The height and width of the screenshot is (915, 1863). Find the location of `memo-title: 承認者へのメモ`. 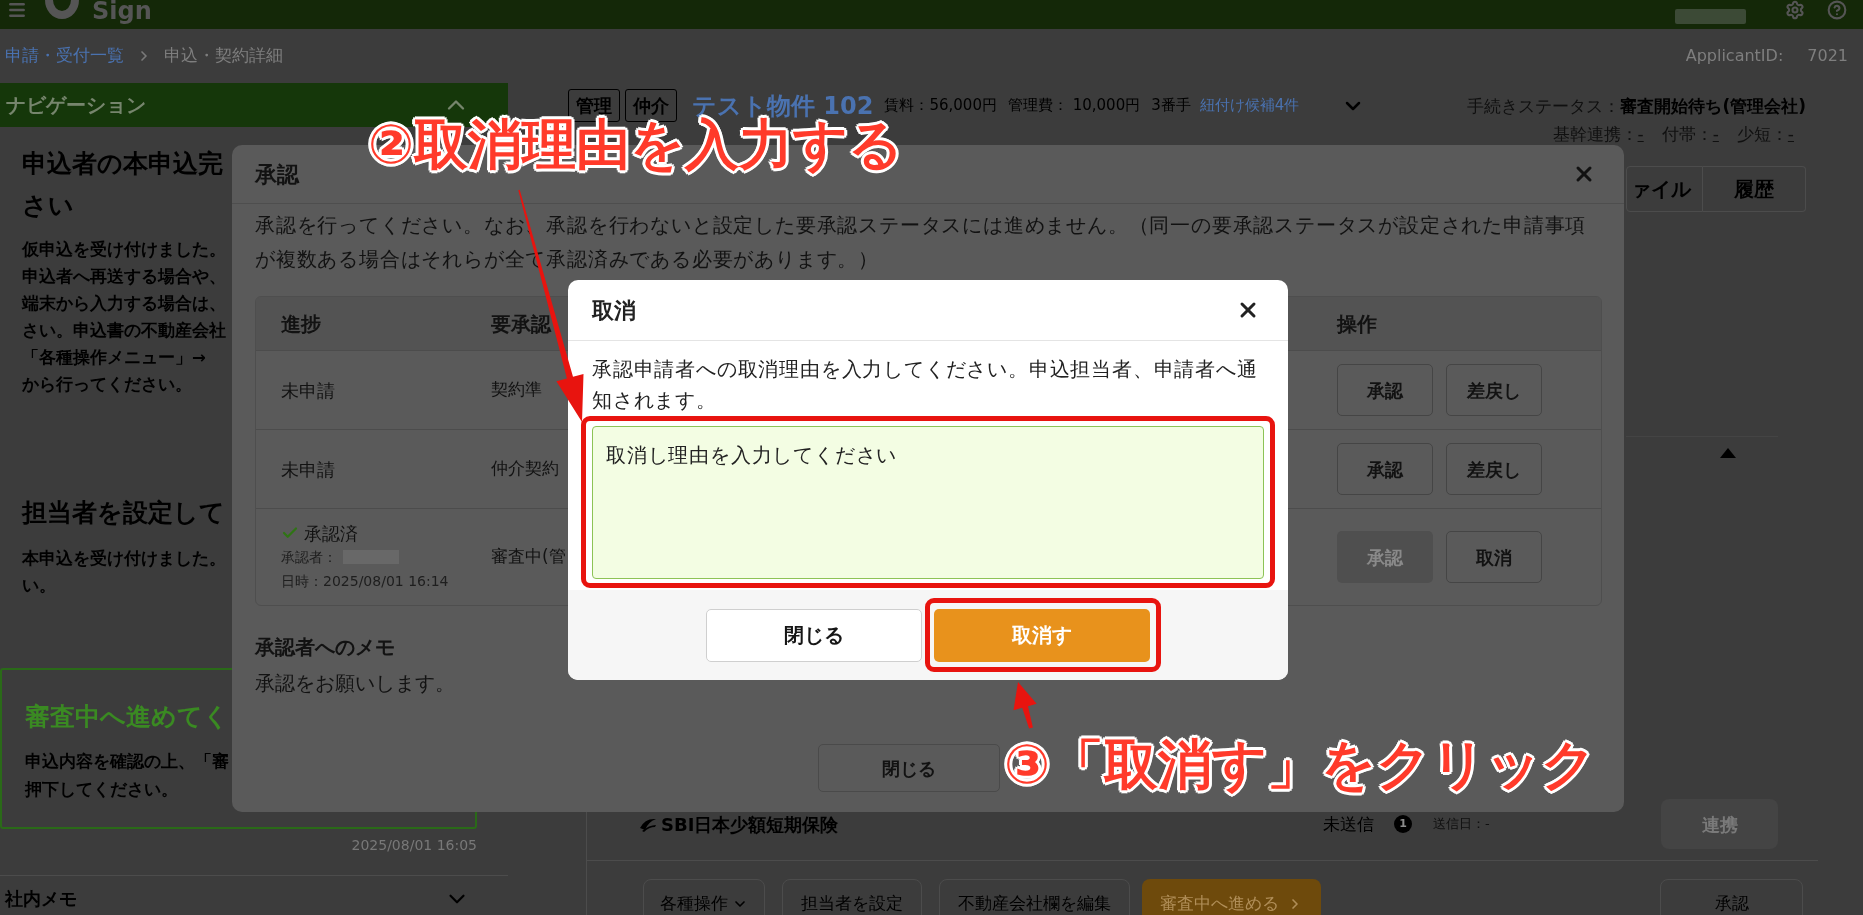

memo-title: 承認者へのメモ is located at coordinates (325, 647).